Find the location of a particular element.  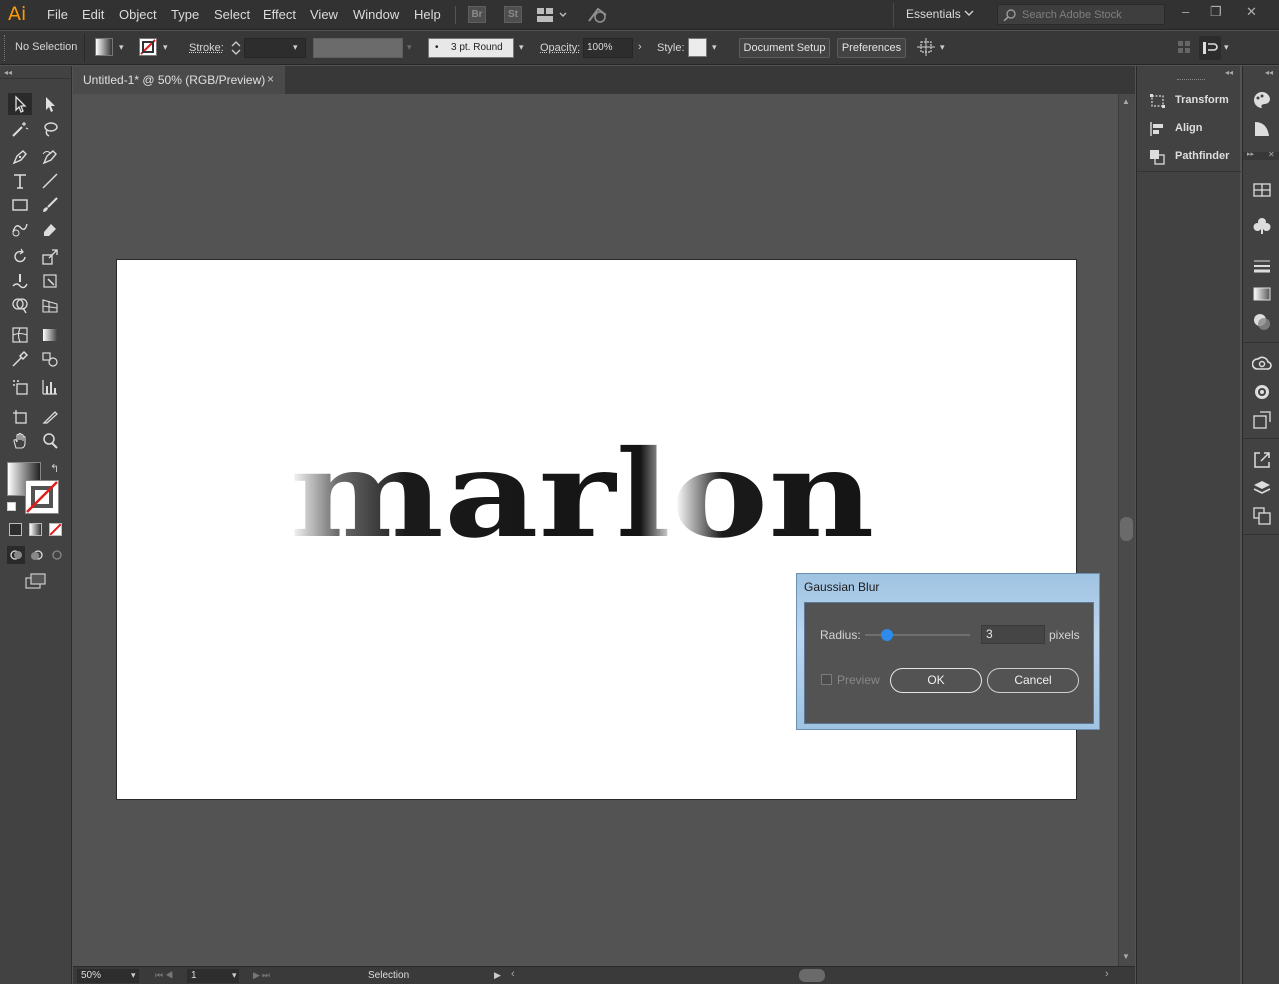

selection-tool-icon is located at coordinates (20, 104).